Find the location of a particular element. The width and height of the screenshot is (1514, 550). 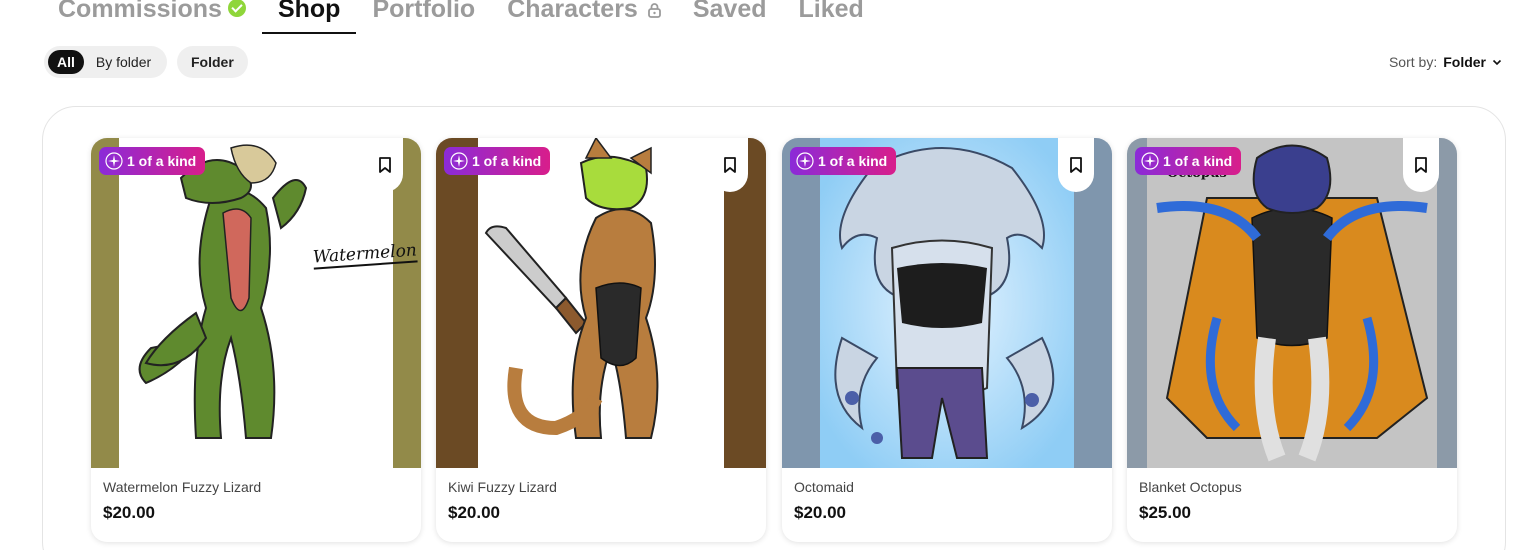

item-price: $25.00 is located at coordinates (1165, 512).